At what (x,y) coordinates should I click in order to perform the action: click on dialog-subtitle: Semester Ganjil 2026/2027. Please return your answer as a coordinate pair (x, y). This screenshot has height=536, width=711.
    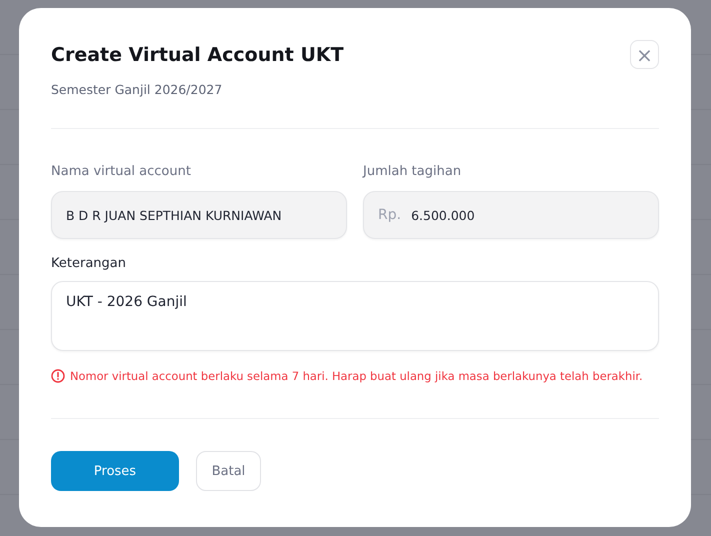
    Looking at the image, I should click on (137, 89).